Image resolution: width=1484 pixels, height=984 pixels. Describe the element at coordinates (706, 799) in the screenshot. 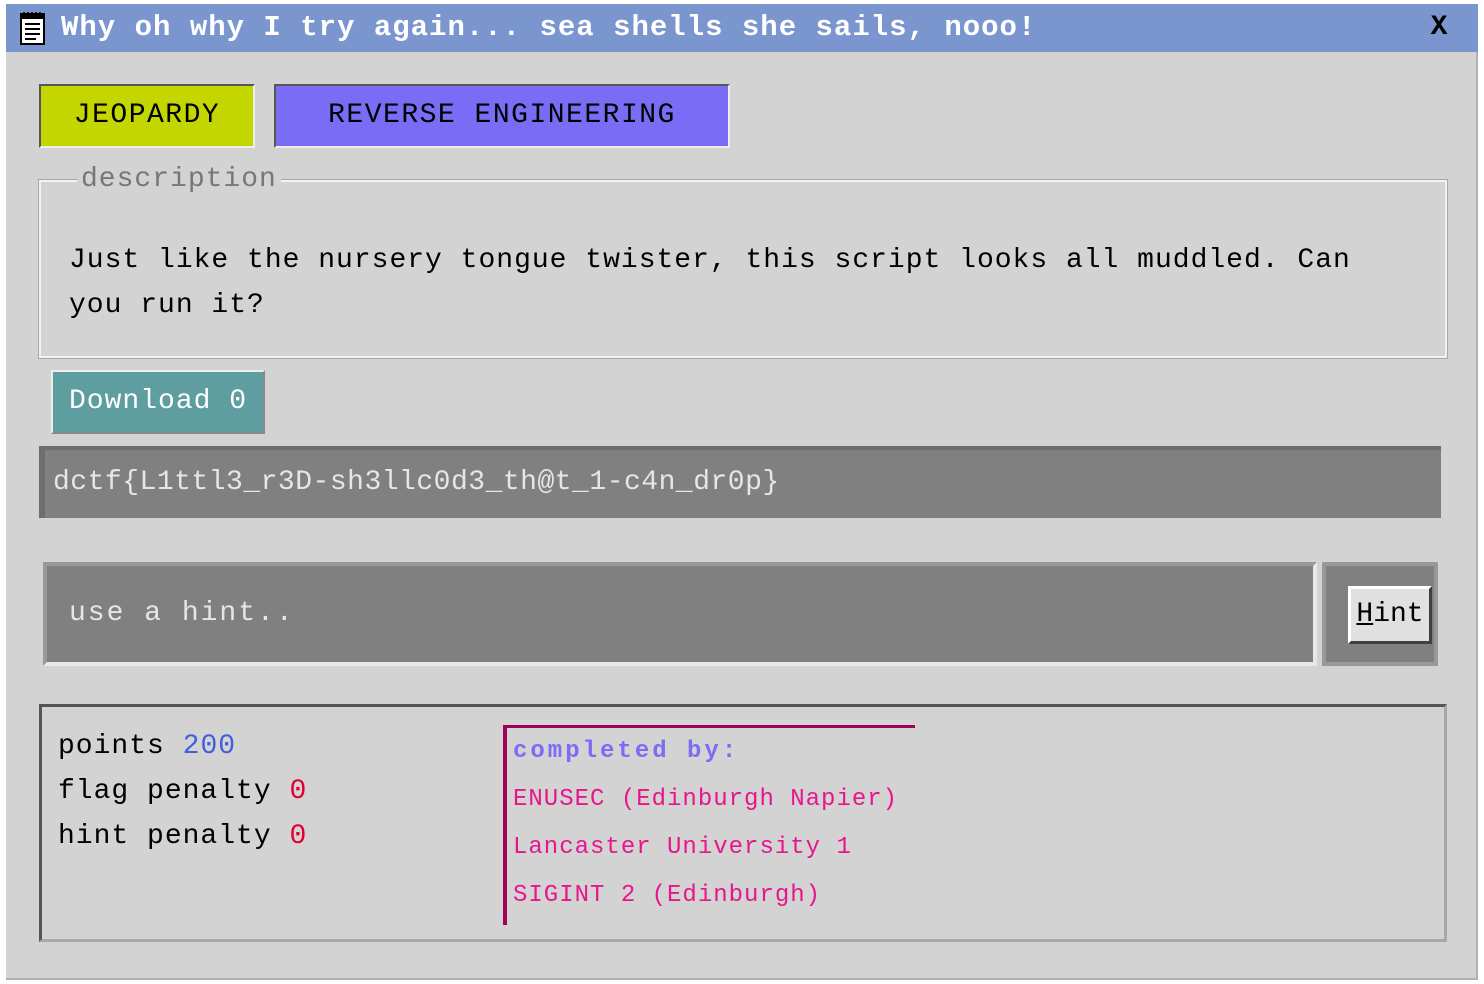

I see `completed-team: ENUSEC (Edinburgh Napier)` at that location.